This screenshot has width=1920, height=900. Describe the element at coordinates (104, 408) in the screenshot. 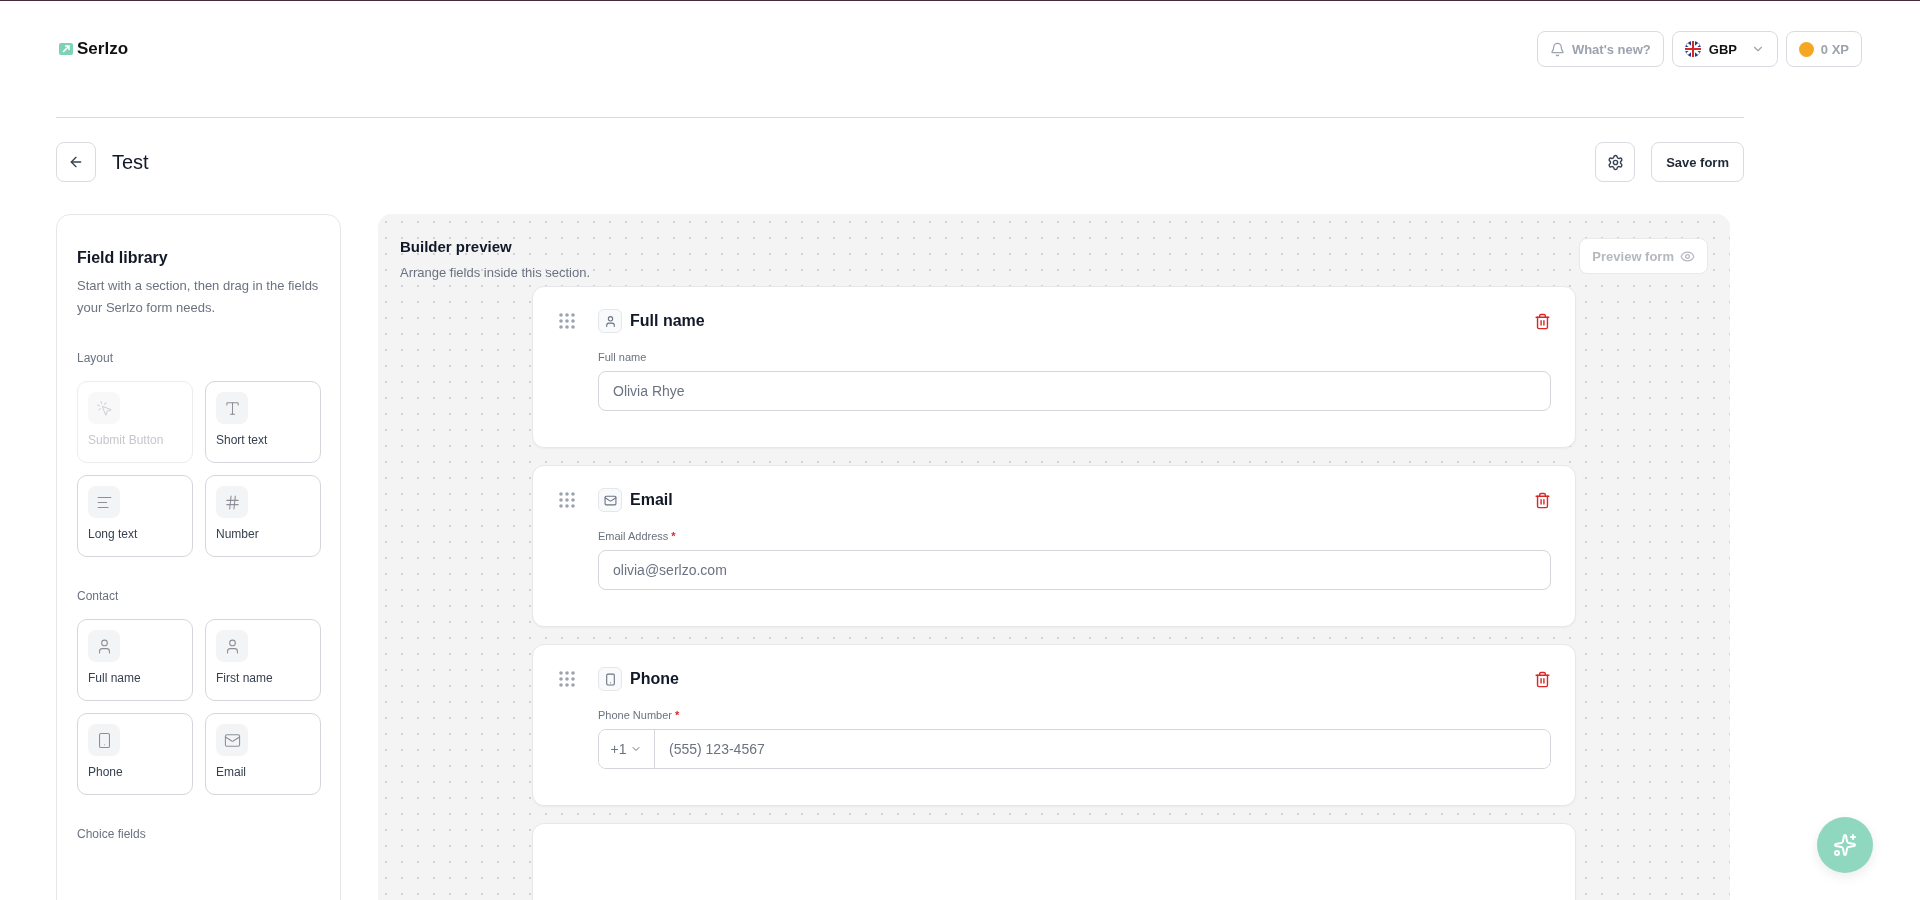

I see `pointer-click-icon` at that location.